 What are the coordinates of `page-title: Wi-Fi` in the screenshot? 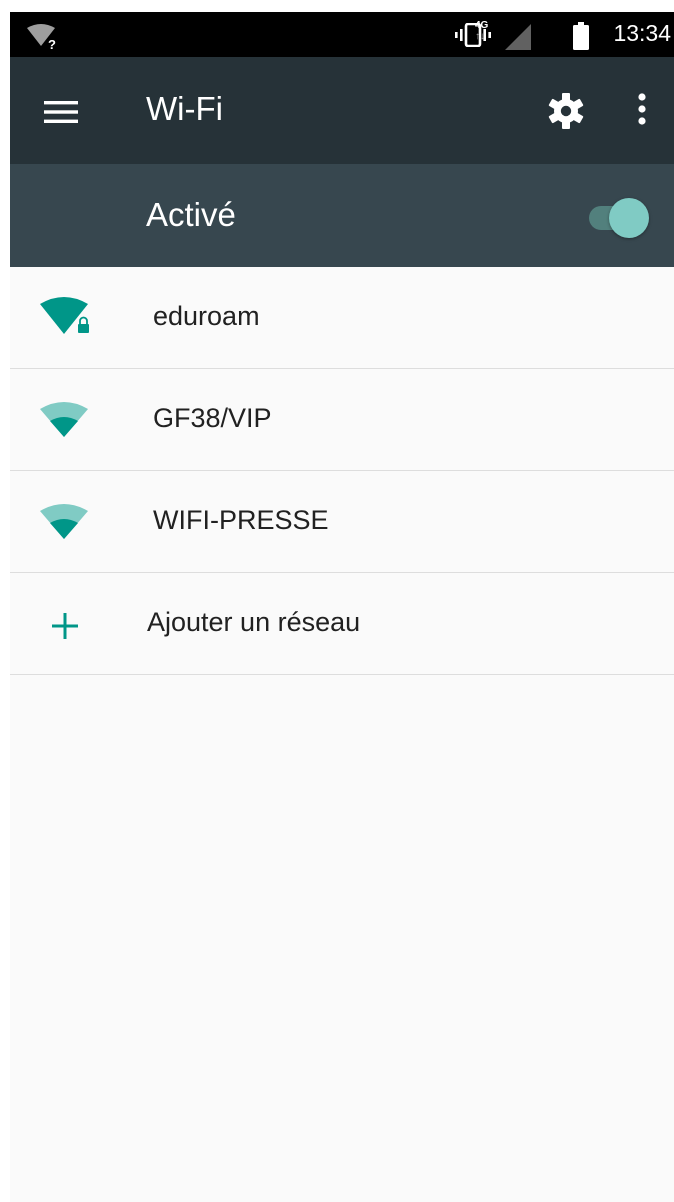 It's located at (184, 108).